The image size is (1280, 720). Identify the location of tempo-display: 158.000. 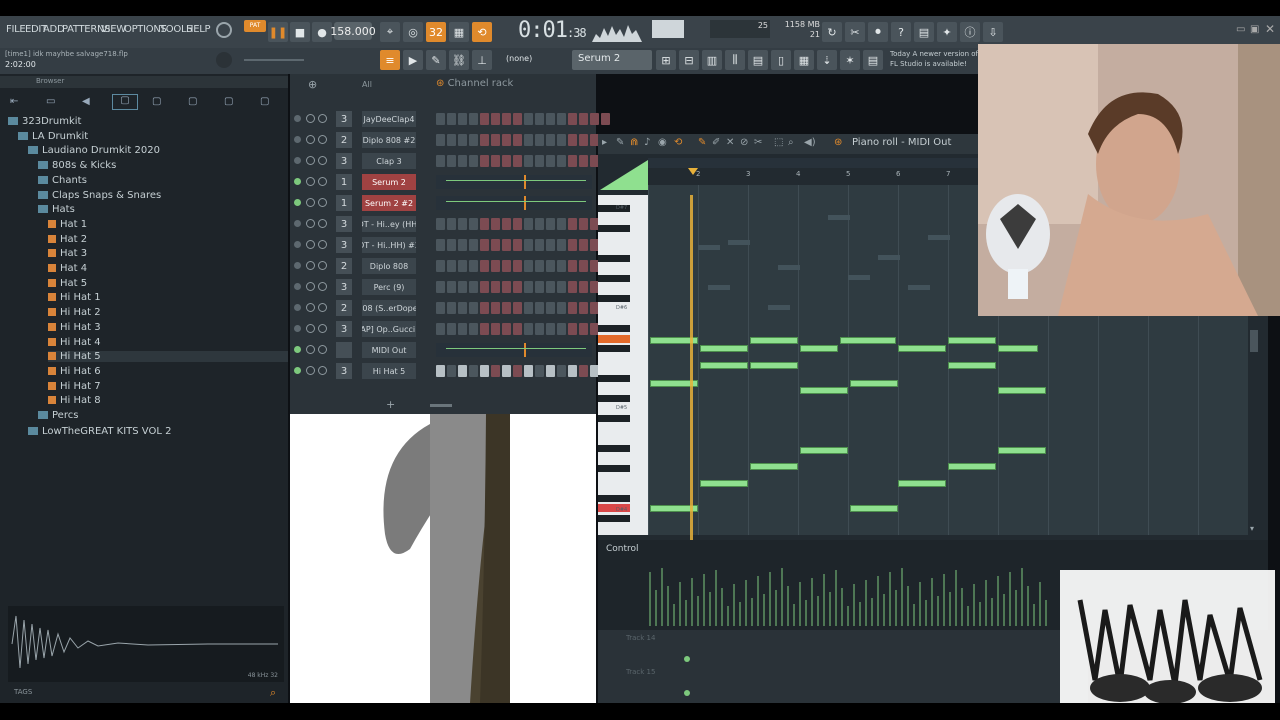
(353, 31).